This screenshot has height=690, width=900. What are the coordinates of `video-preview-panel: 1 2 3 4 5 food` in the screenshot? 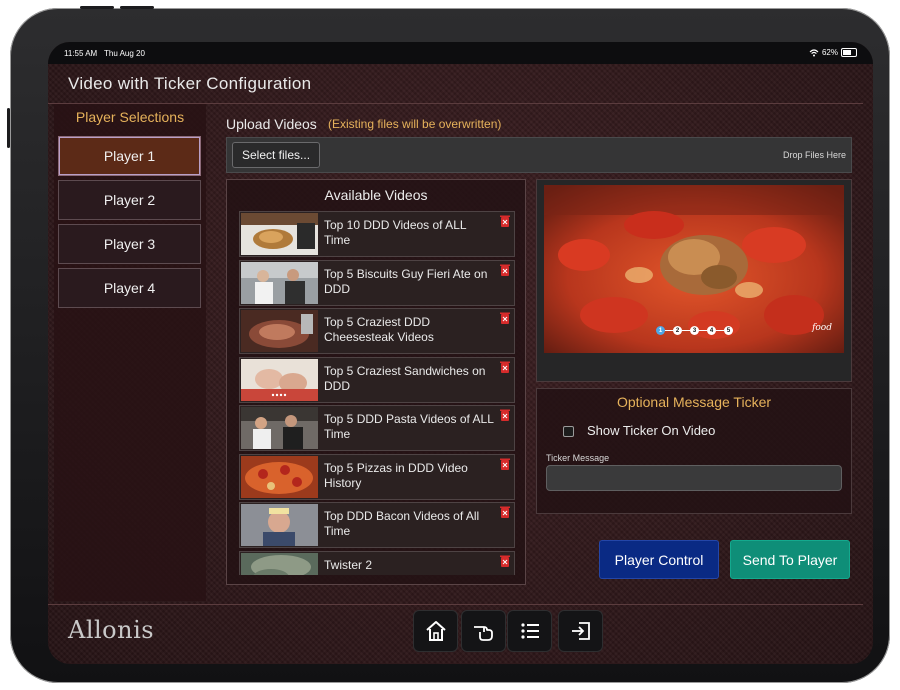 It's located at (694, 280).